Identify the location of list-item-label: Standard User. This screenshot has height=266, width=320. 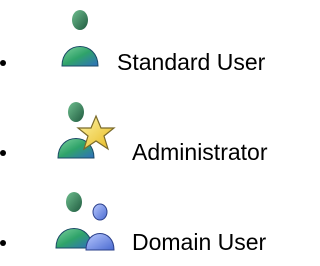
(191, 62).